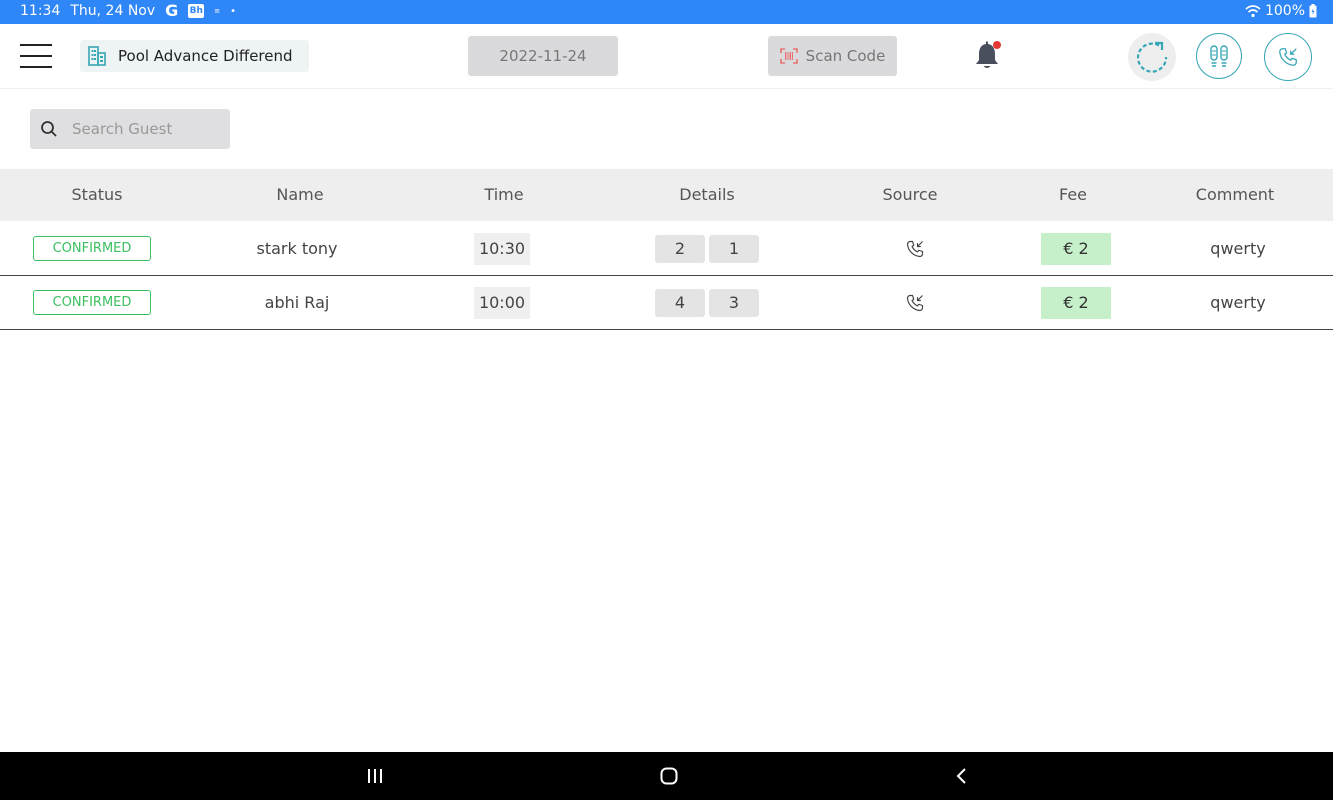 The height and width of the screenshot is (800, 1333). I want to click on date-picker-button: 2022-11-24, so click(543, 56).